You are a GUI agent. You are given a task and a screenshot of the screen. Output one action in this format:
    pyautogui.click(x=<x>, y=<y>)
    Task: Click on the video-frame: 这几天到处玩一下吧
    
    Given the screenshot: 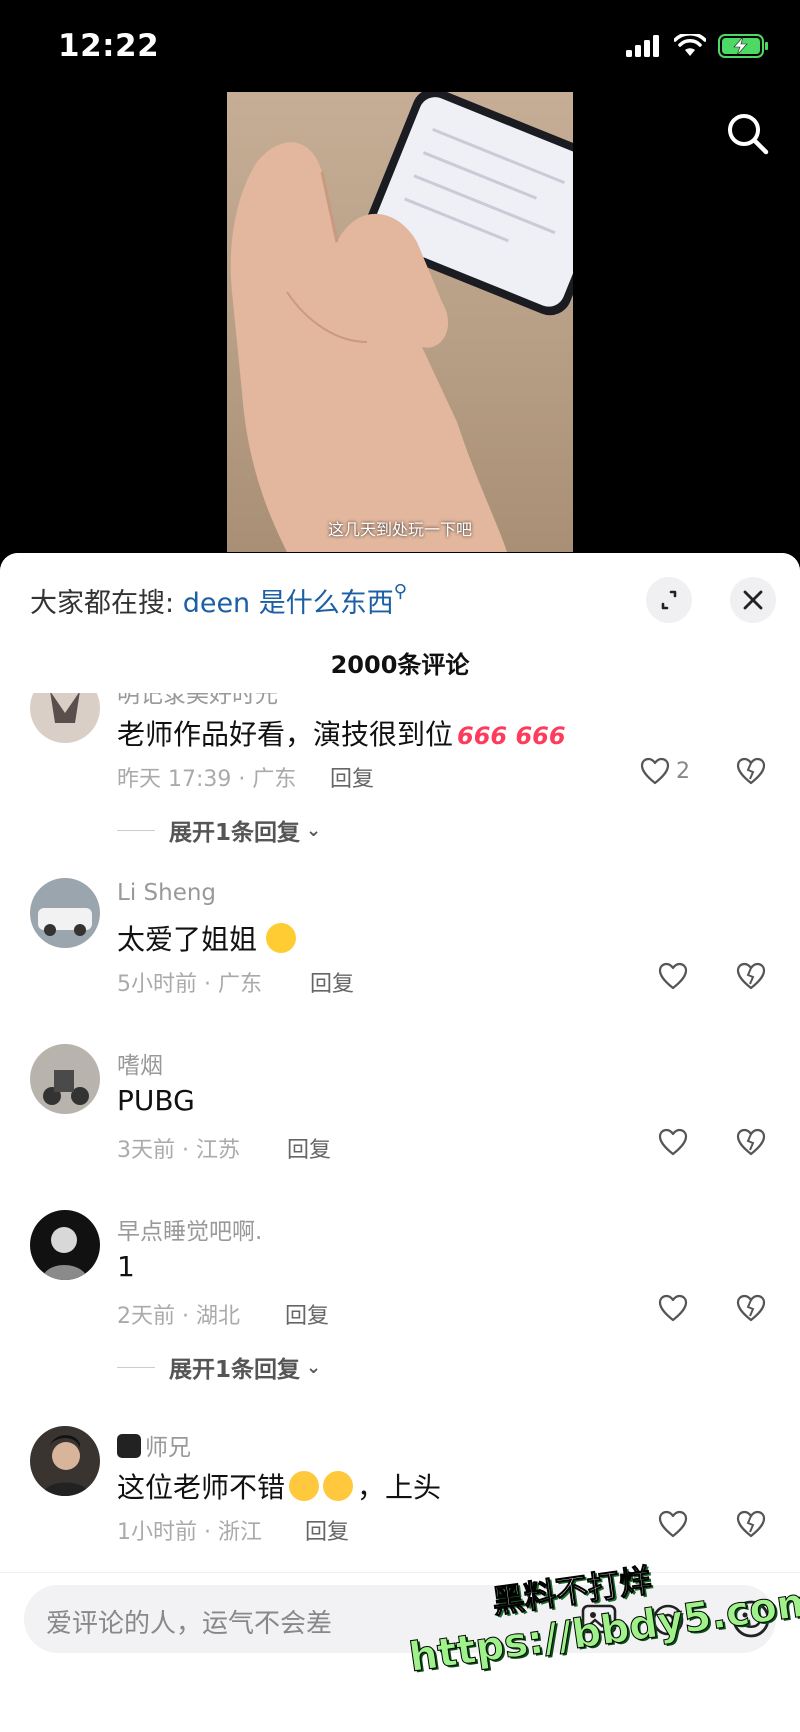 What is the action you would take?
    pyautogui.click(x=400, y=322)
    